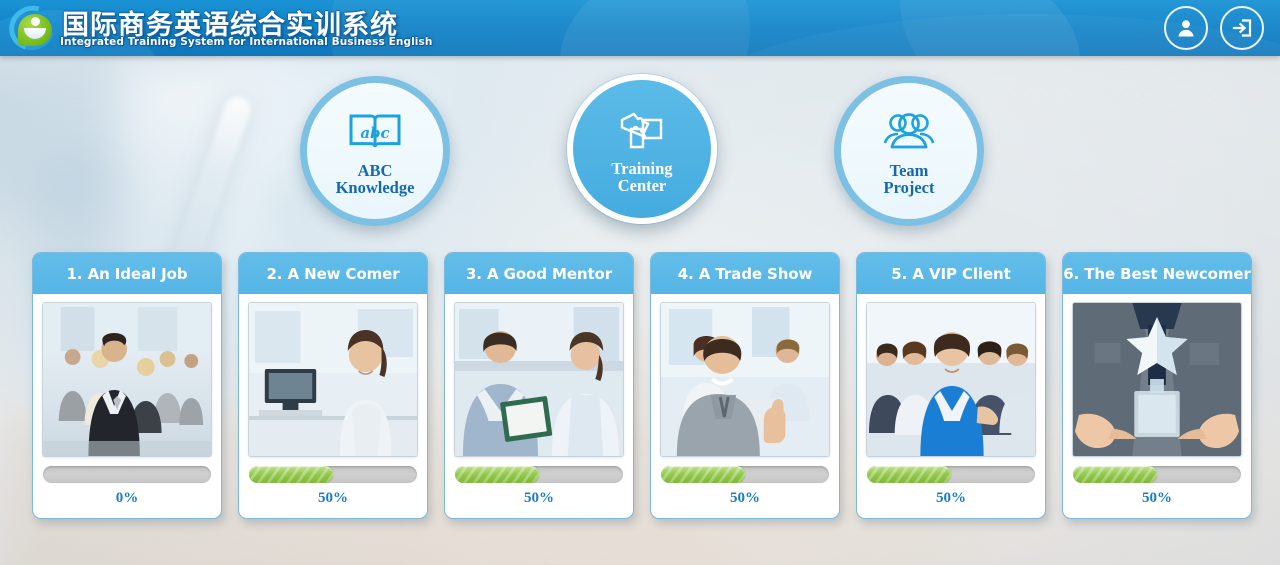  Describe the element at coordinates (32, 28) in the screenshot. I see `system-logo` at that location.